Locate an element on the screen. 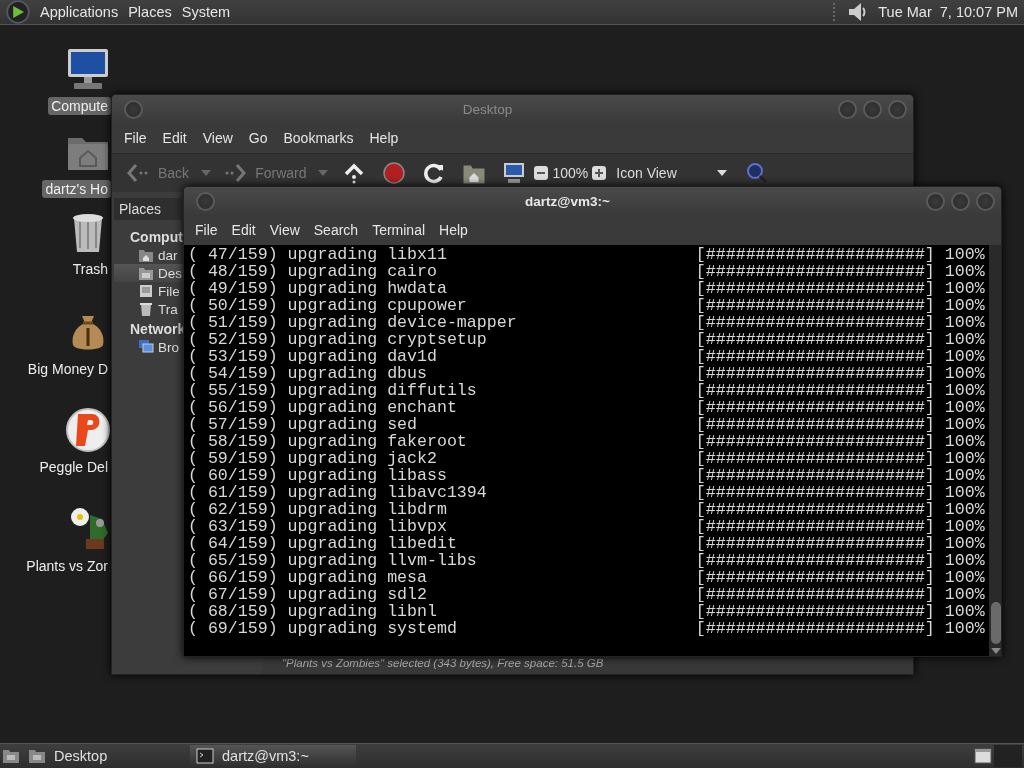  terminal-text: ( 56/159) upgrading enchant is located at coordinates (323, 407).